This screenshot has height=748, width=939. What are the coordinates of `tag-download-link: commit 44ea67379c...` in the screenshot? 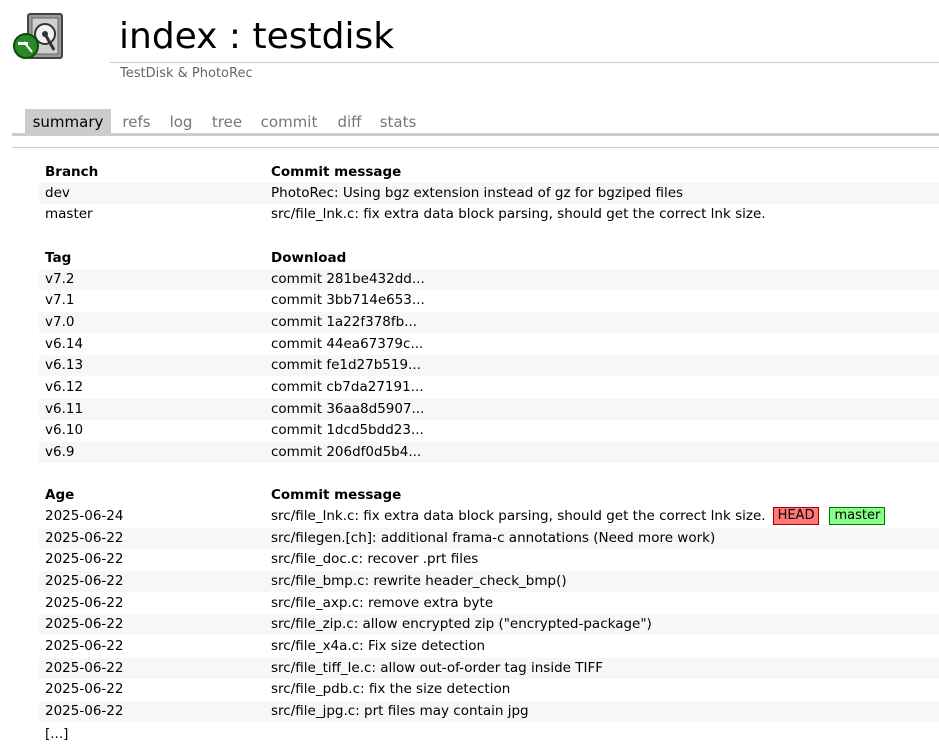 It's located at (347, 344).